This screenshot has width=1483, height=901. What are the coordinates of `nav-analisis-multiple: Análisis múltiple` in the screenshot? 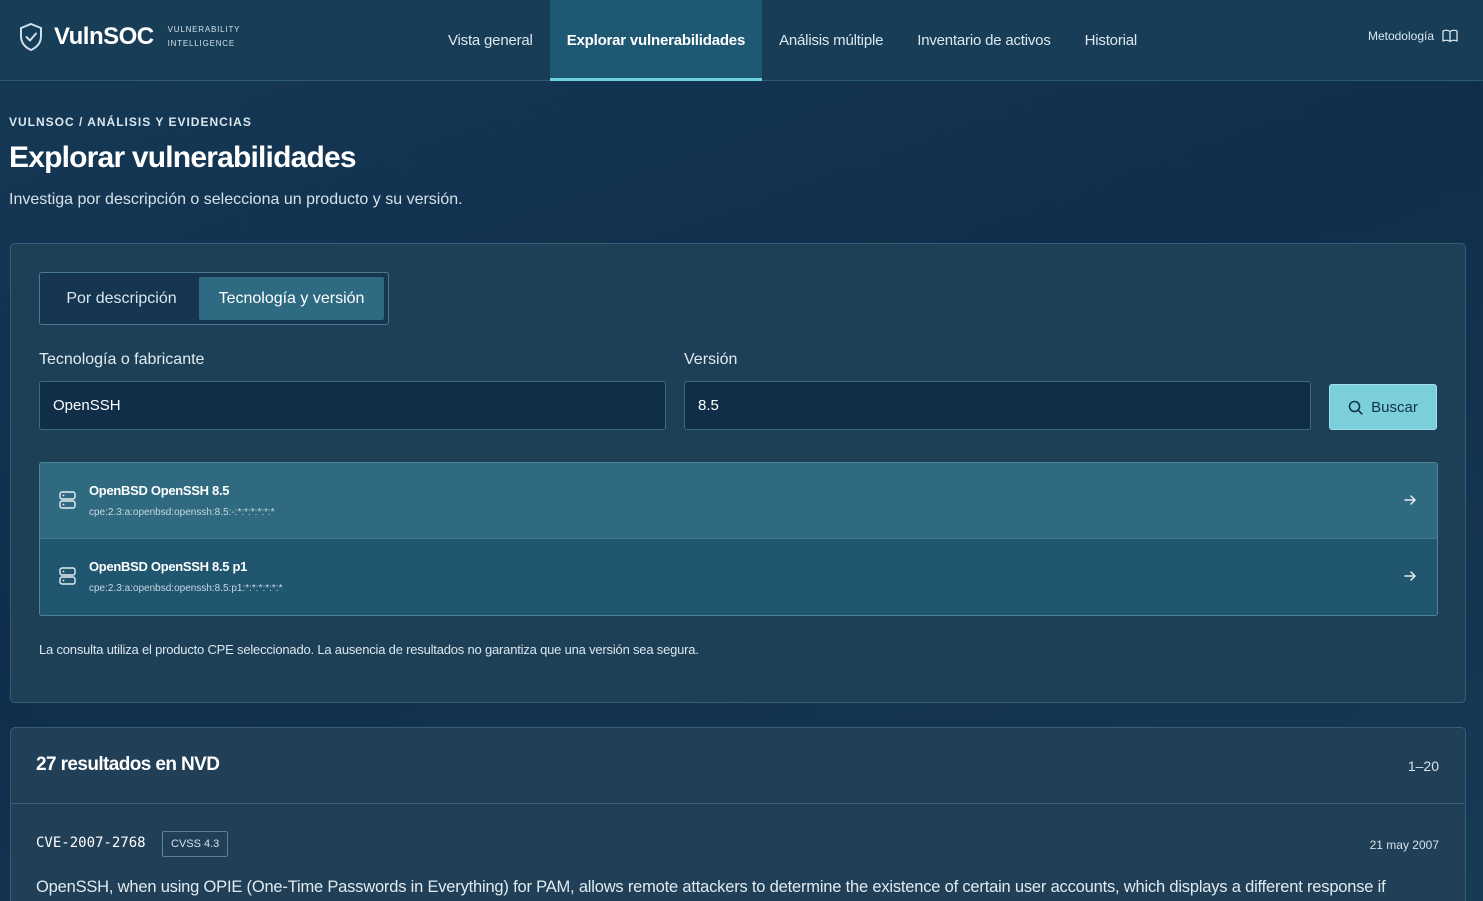 It's located at (831, 40).